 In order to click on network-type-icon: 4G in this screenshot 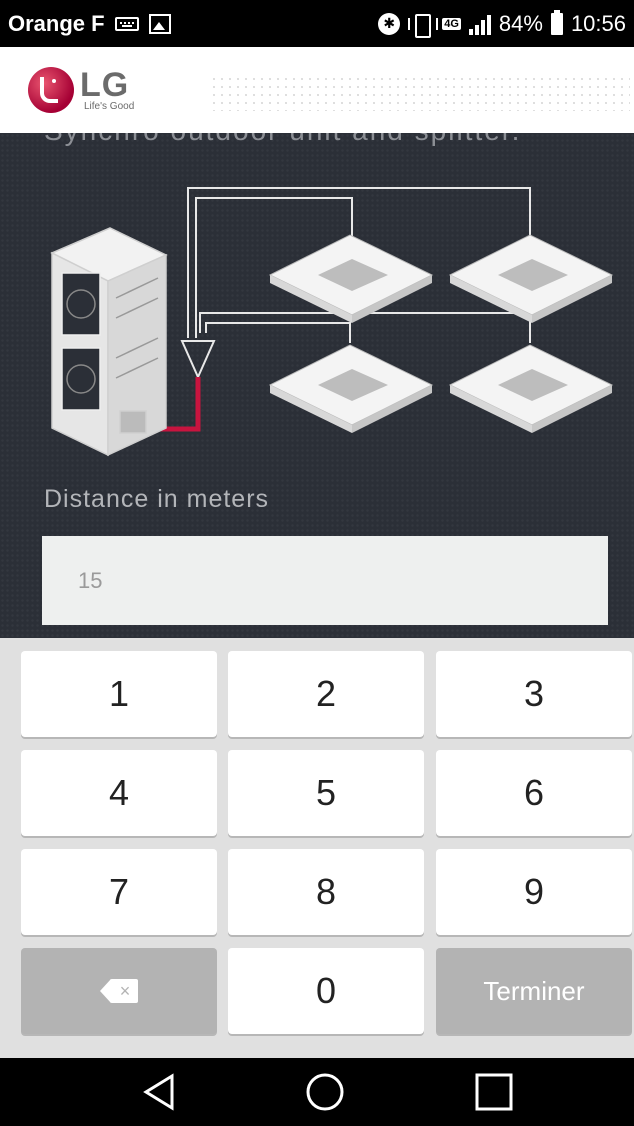, I will do `click(451, 23)`.